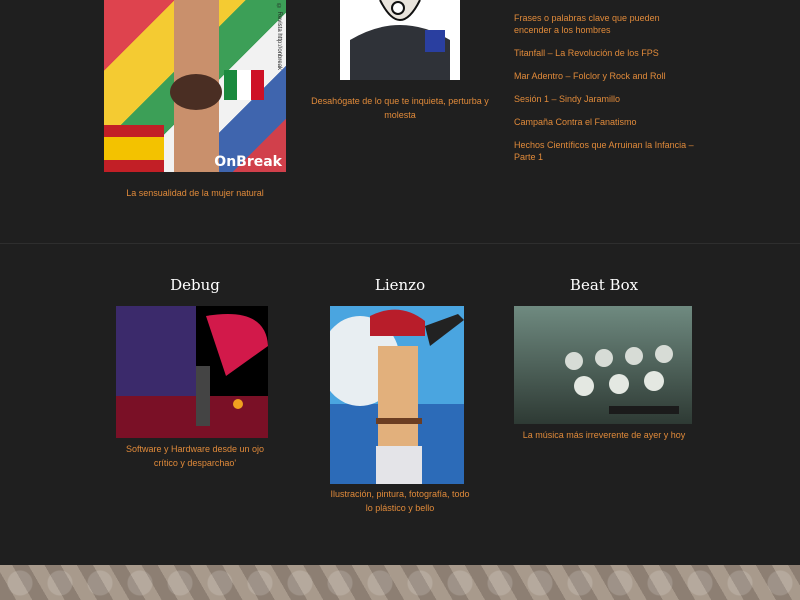 Image resolution: width=800 pixels, height=600 pixels. I want to click on cartoon-character-icon, so click(400, 40).